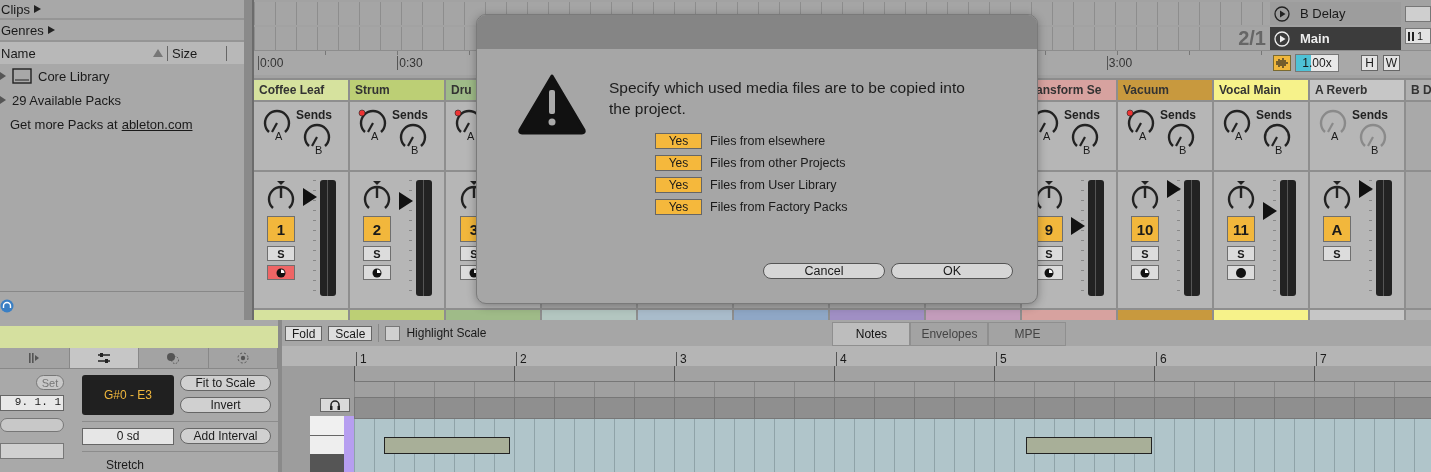 The width and height of the screenshot is (1431, 472). I want to click on column-header: Name, so click(77, 53).